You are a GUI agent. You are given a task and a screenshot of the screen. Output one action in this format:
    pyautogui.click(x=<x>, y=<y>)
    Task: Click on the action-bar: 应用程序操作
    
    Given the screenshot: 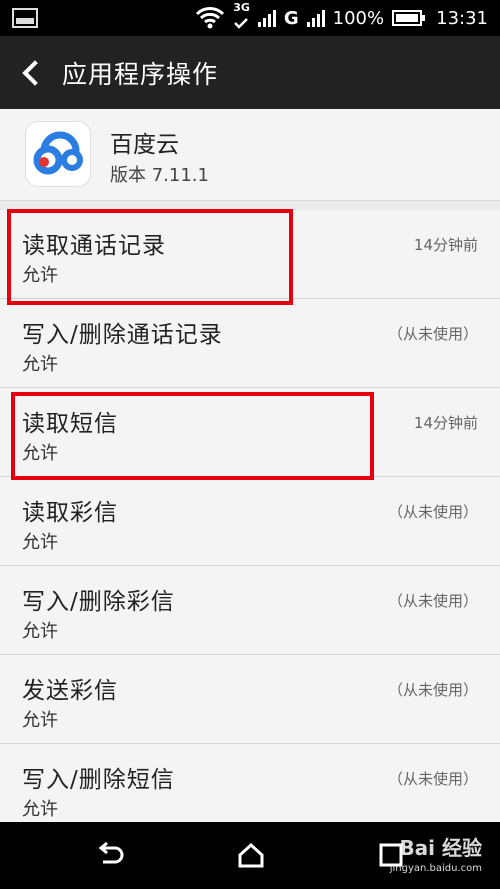 What is the action you would take?
    pyautogui.click(x=250, y=72)
    